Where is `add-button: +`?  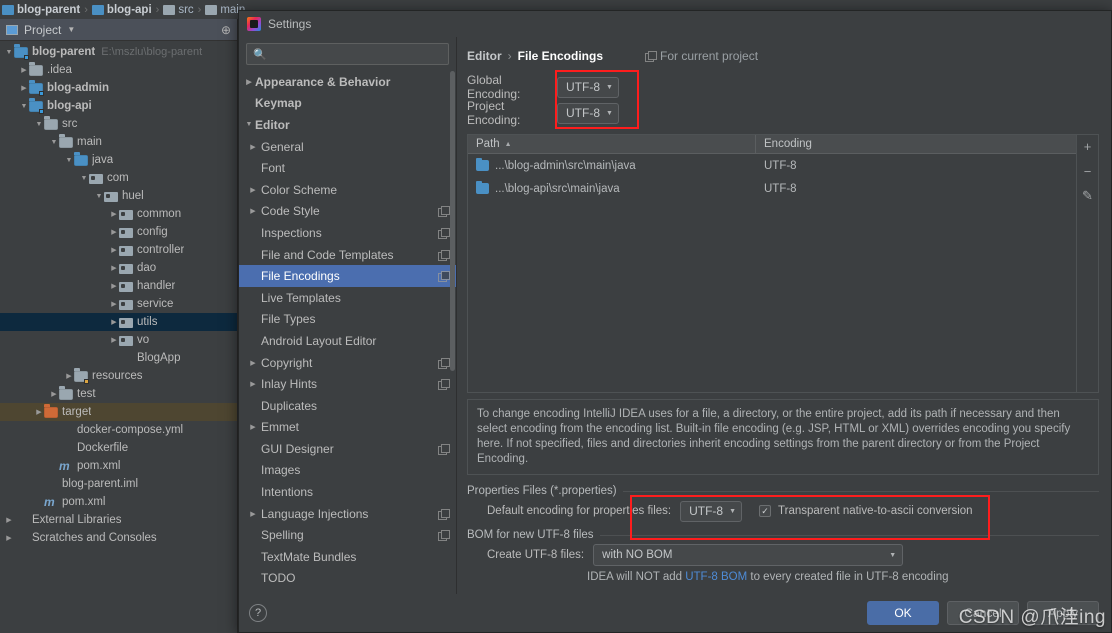 add-button: + is located at coordinates (1088, 146).